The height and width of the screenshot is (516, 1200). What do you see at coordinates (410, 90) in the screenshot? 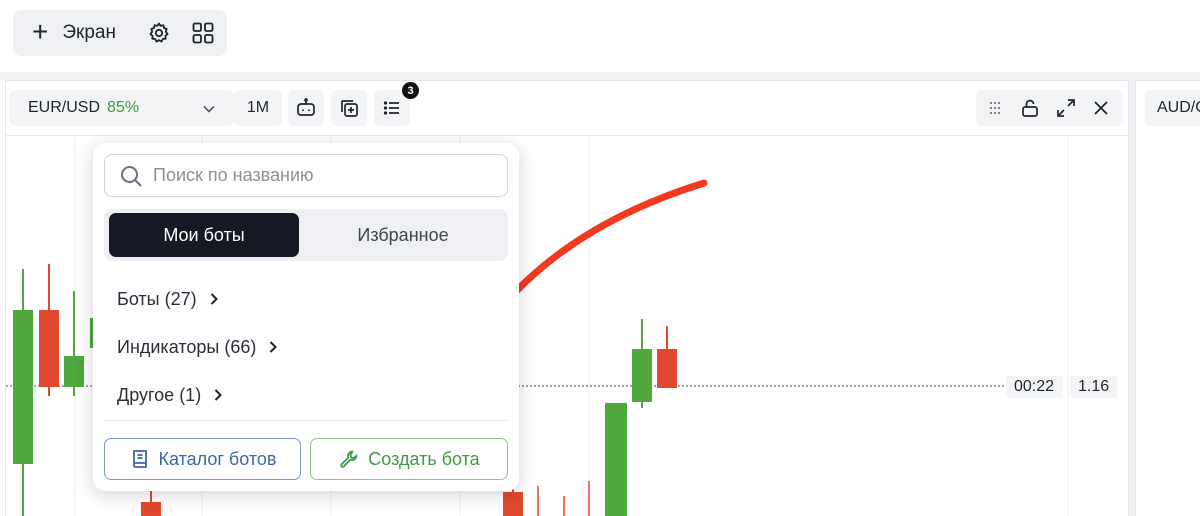
I see `indicator-count-badge: 3` at bounding box center [410, 90].